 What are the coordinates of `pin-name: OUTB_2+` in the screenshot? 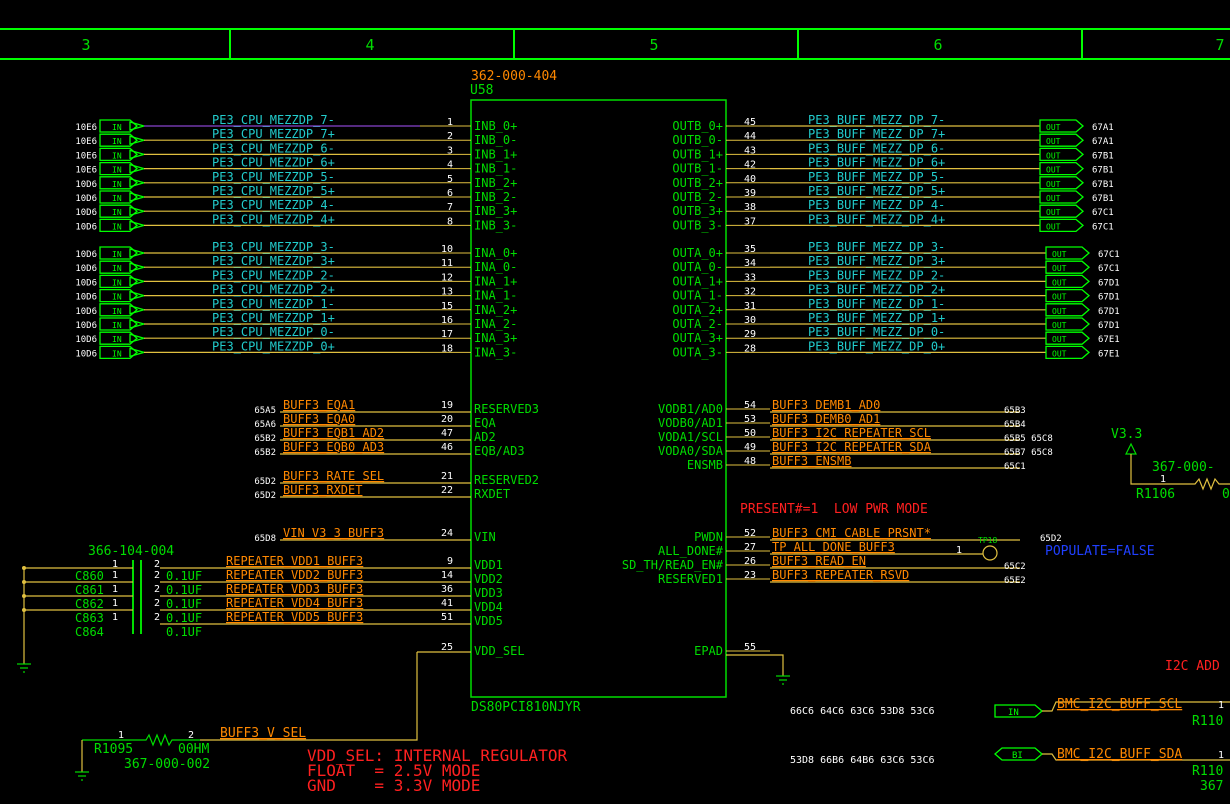 It's located at (697, 183).